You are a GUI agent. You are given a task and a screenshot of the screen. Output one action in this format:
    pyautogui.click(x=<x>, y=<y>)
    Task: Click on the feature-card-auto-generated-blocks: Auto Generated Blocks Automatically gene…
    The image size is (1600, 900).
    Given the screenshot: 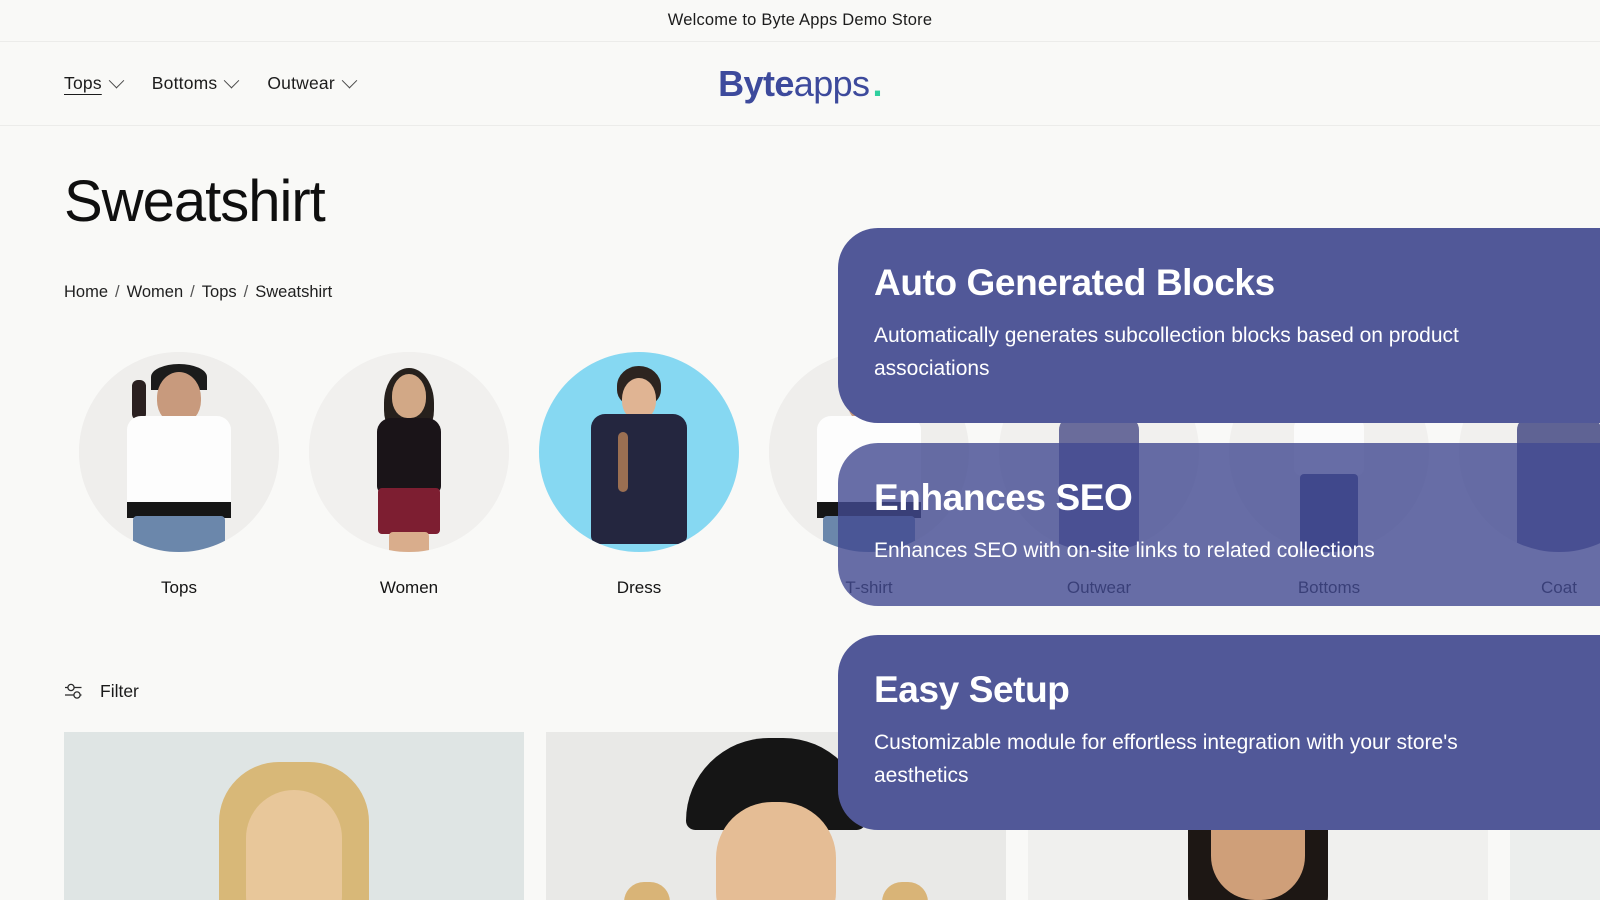 What is the action you would take?
    pyautogui.click(x=1219, y=326)
    